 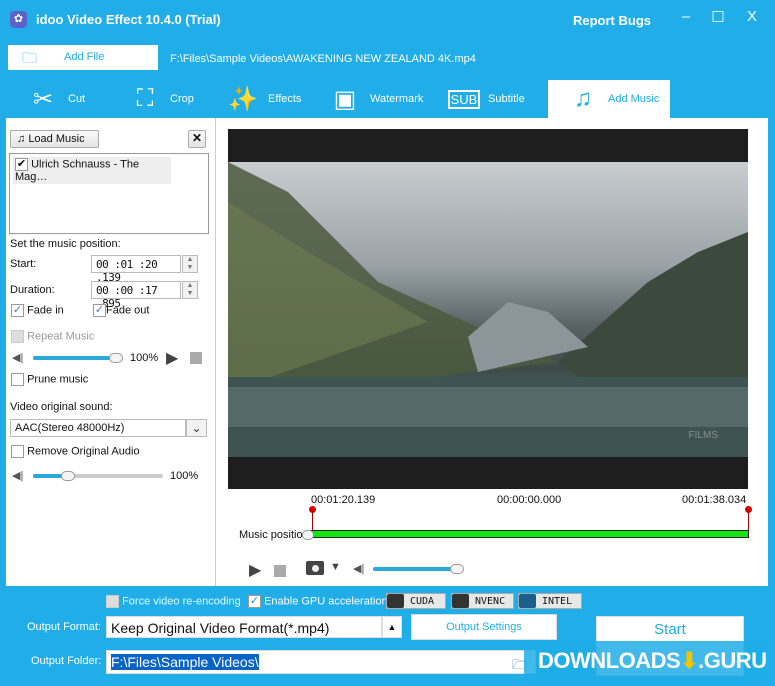 What do you see at coordinates (263, 99) in the screenshot?
I see `tab-effects: ✨ Effects` at bounding box center [263, 99].